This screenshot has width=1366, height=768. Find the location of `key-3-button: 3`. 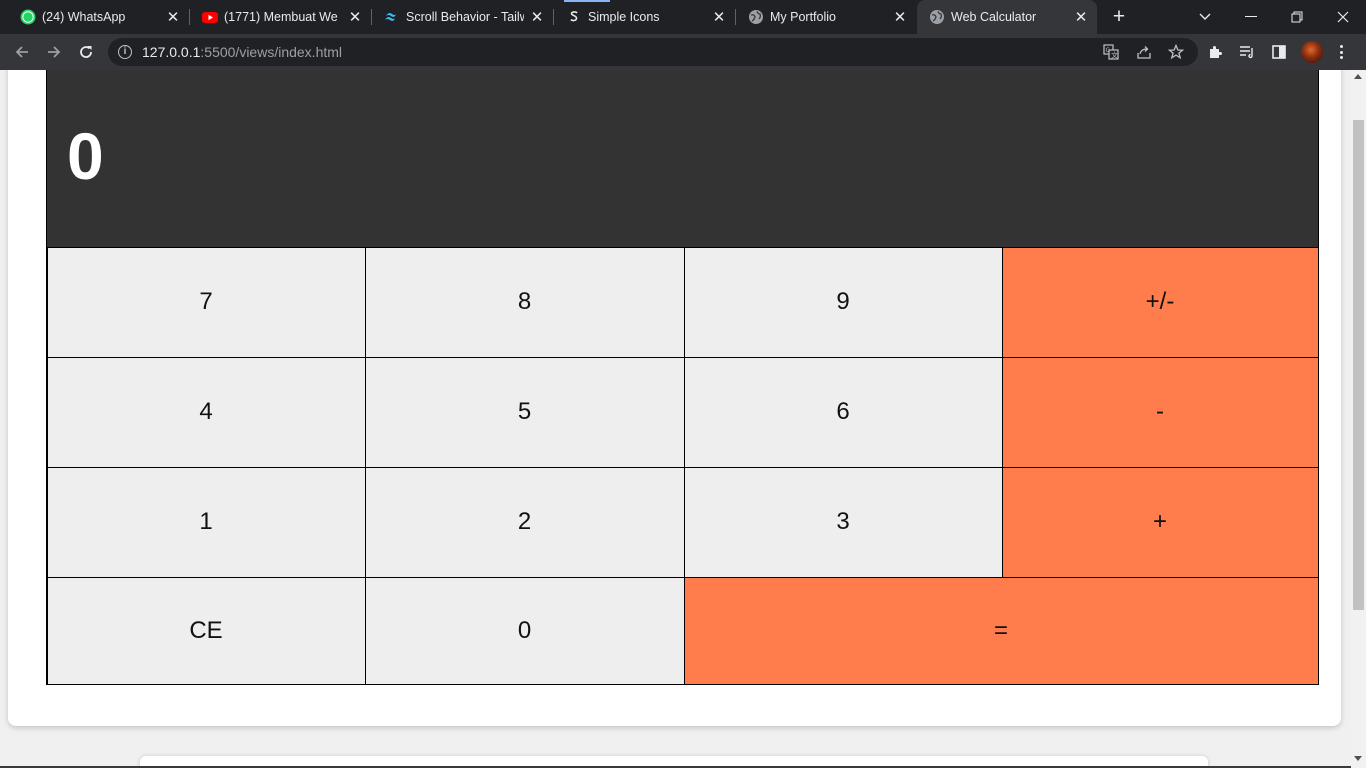

key-3-button: 3 is located at coordinates (843, 522).